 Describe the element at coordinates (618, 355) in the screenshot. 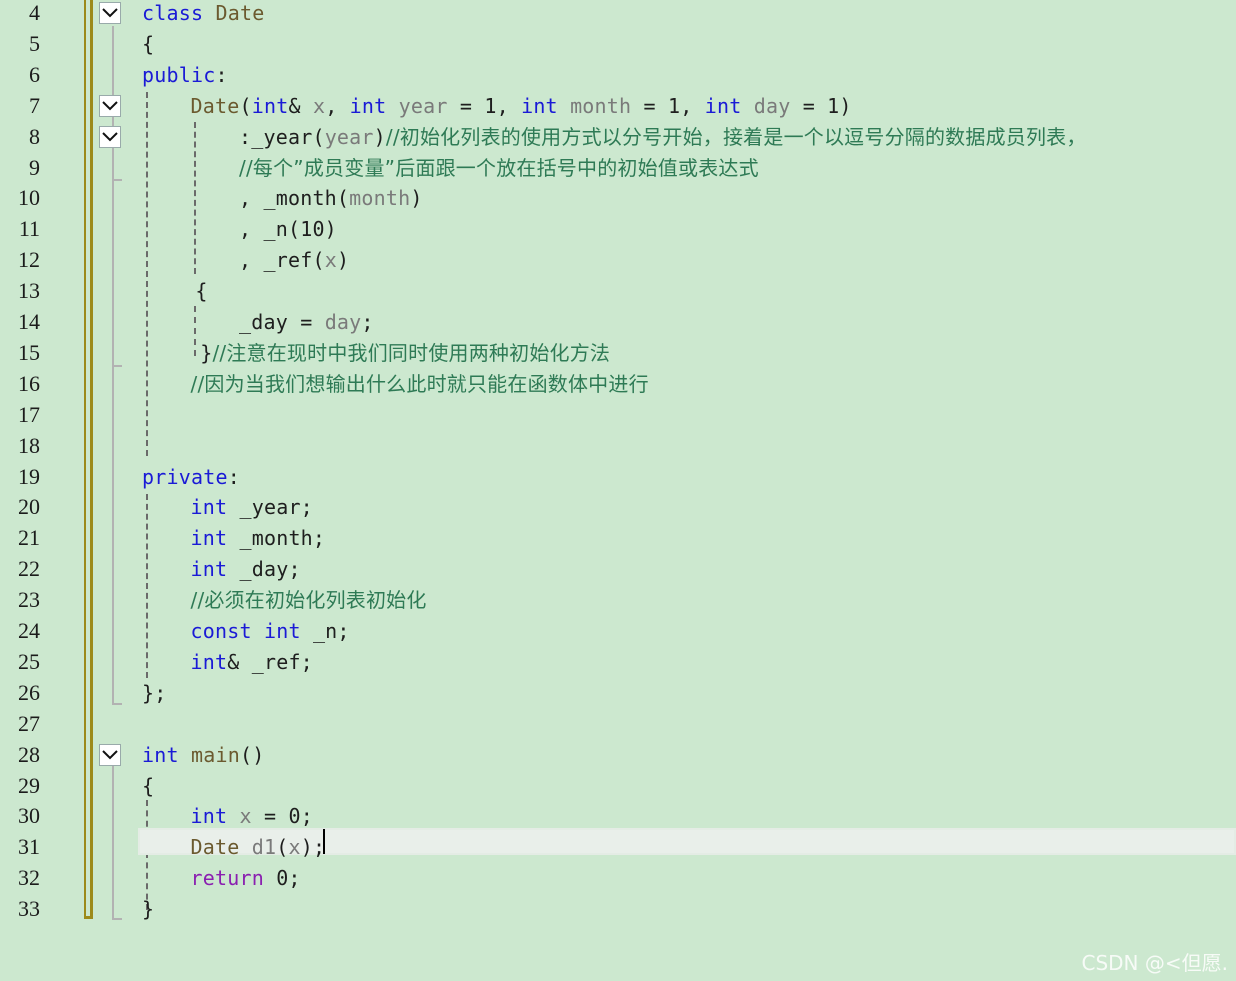

I see `code-line: 15}//注意在现时中我们同时使用两种初始化方法` at that location.